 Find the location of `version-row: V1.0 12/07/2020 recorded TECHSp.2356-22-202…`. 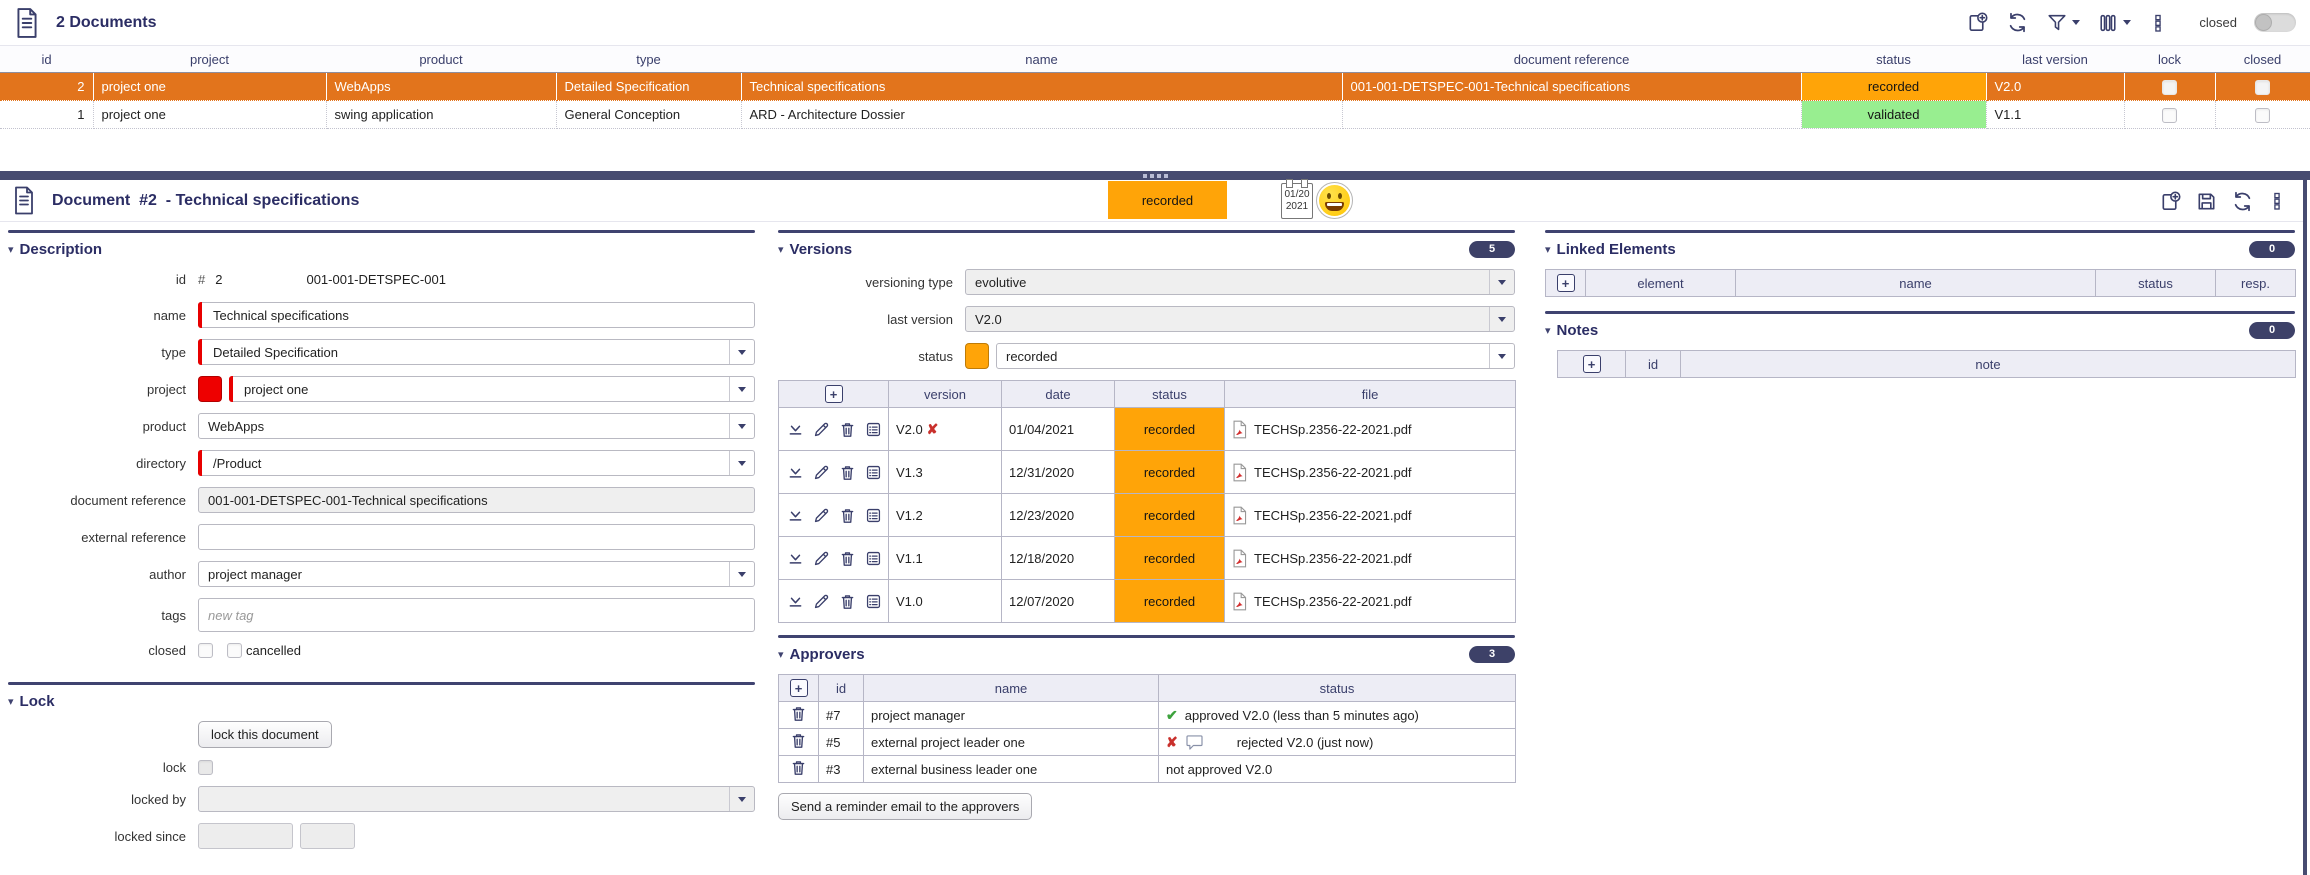

version-row: V1.0 12/07/2020 recorded TECHSp.2356-22-202… is located at coordinates (1147, 601).